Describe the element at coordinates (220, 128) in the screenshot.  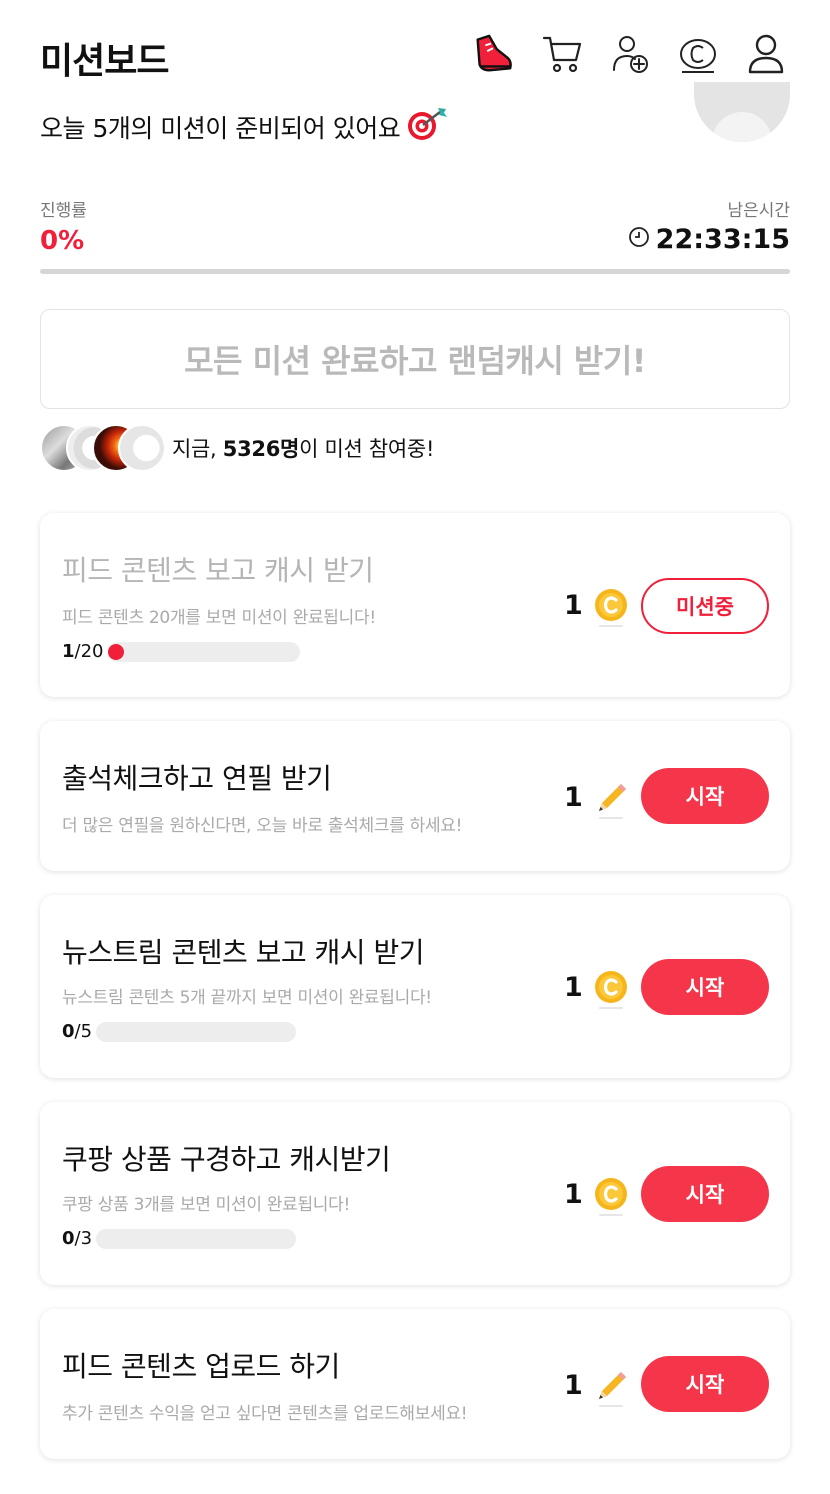
I see `subtitle-text: 오늘 5개의 미션이 준비되어 있어요` at that location.